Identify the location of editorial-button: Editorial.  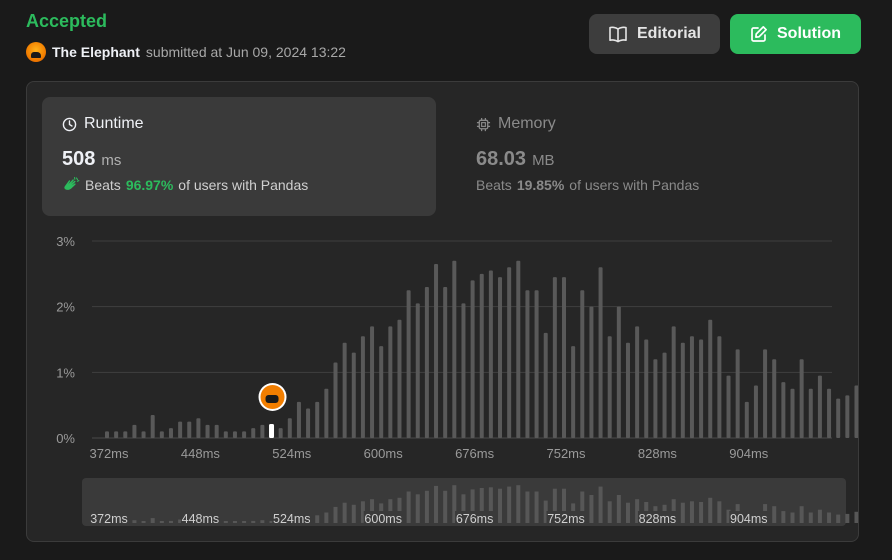
(654, 34).